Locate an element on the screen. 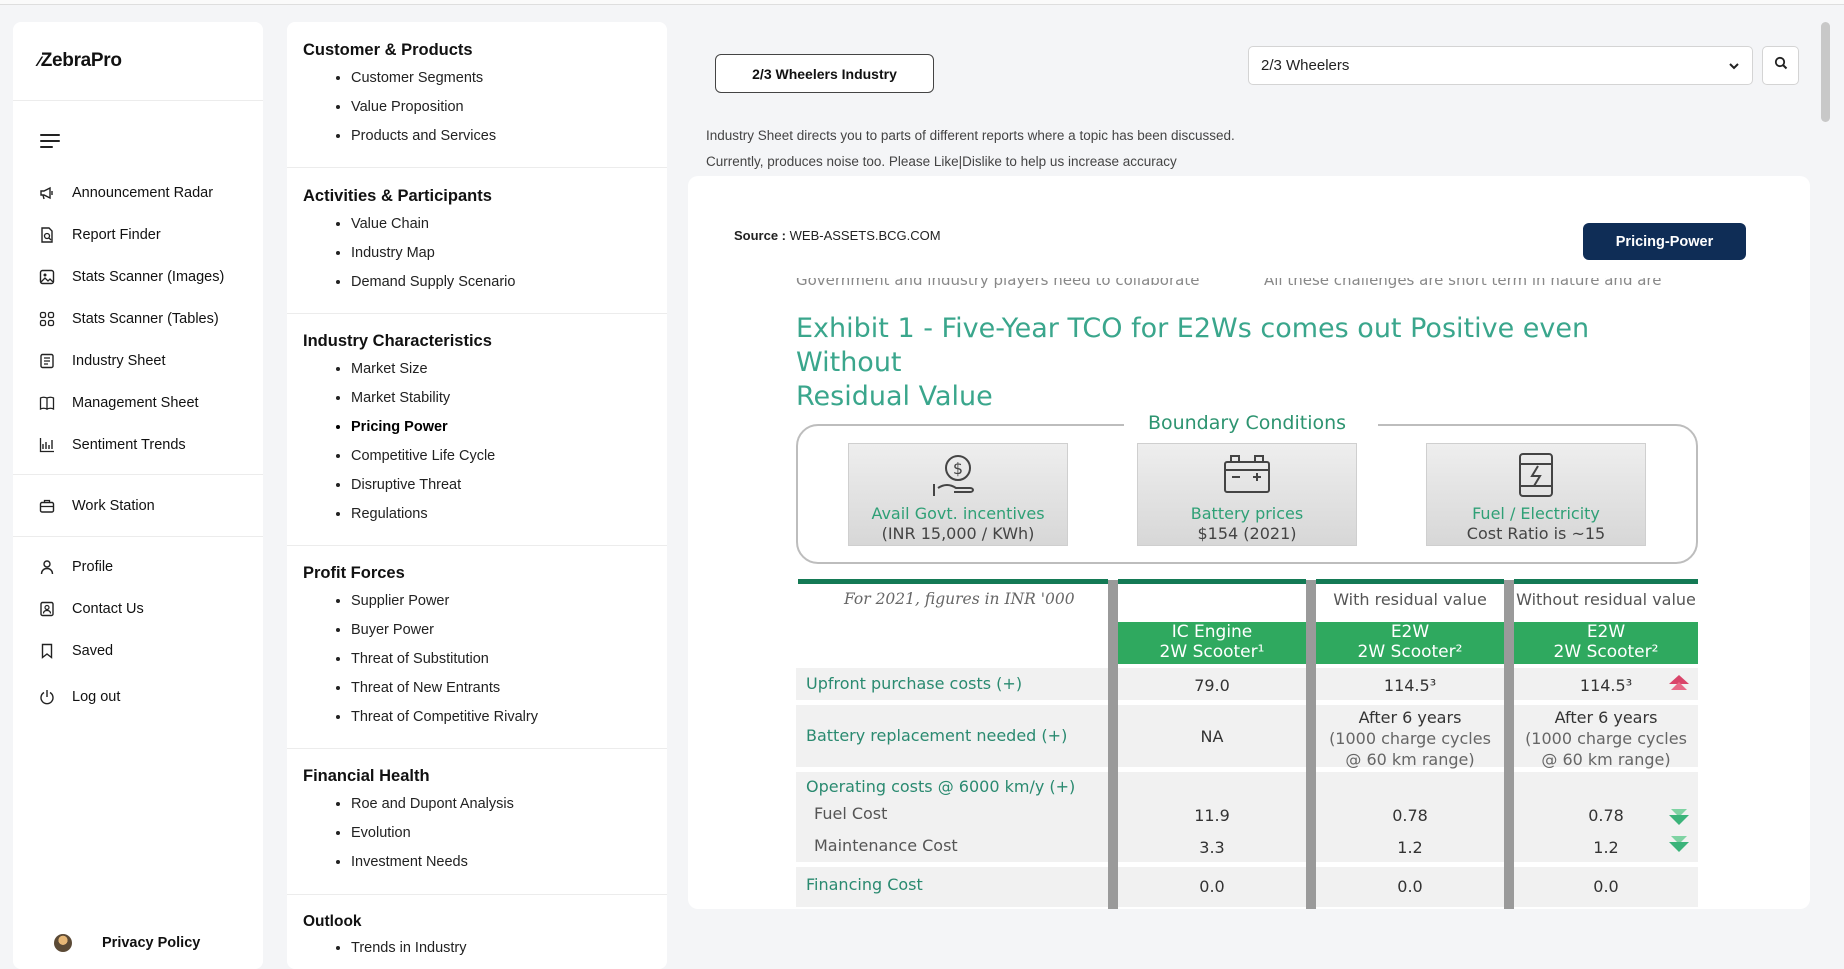 The image size is (1844, 969). sidebar-item-report-finder: Report Finder is located at coordinates (99, 235).